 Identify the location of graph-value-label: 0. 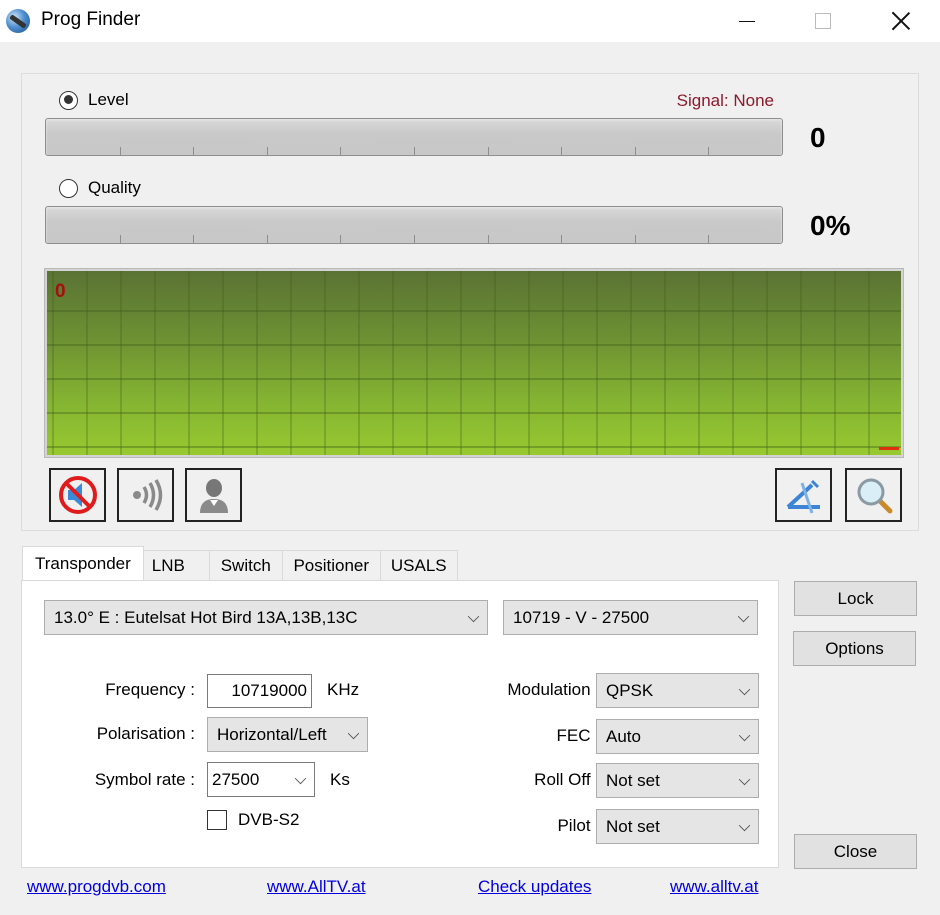
(60, 291).